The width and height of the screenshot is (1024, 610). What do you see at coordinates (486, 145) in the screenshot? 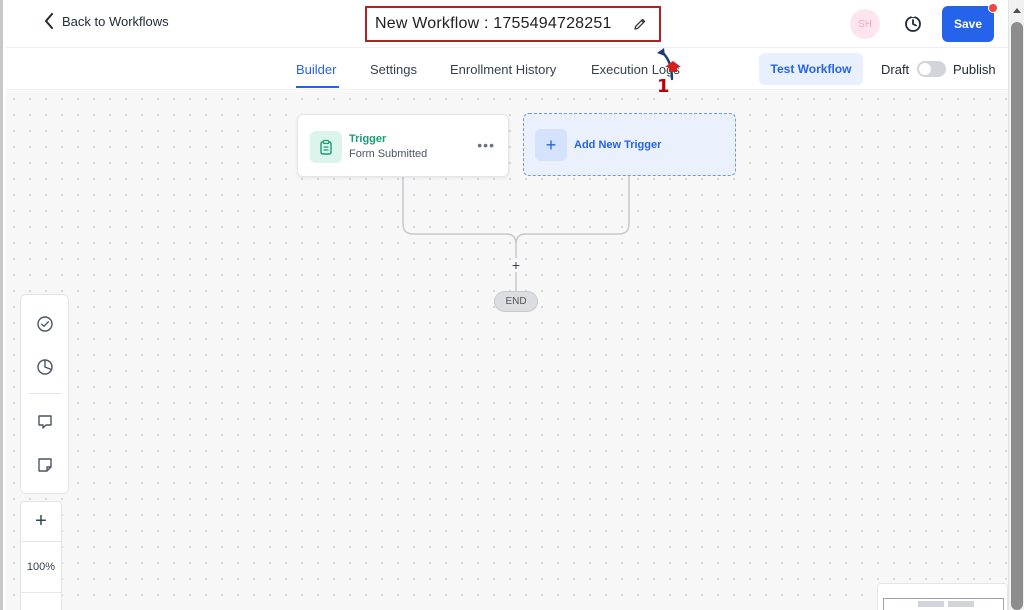
I see `trigger-menu-button: •••` at bounding box center [486, 145].